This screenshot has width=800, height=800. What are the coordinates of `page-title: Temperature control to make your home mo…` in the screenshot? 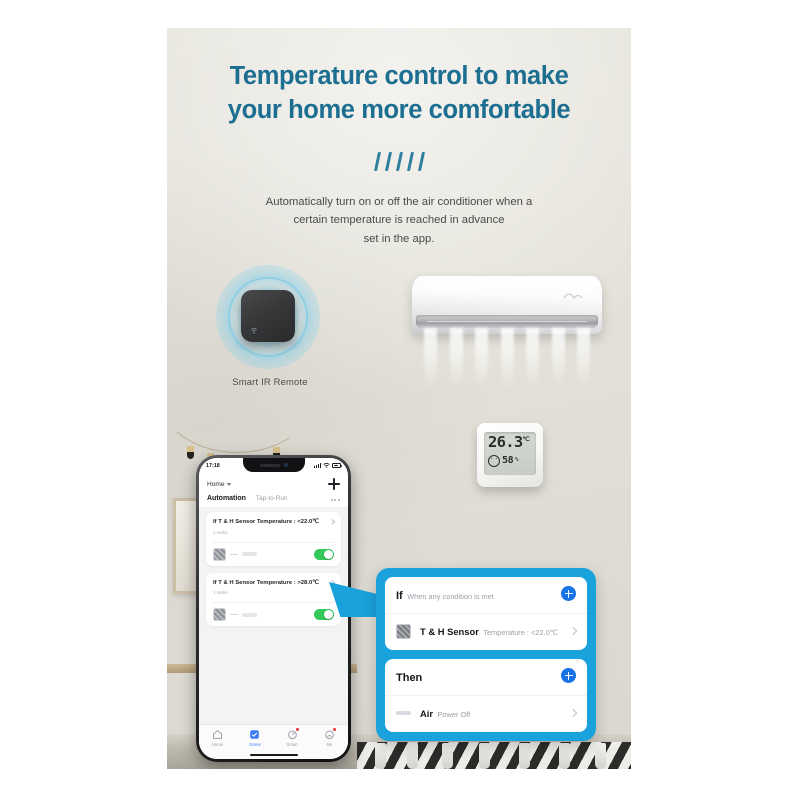 It's located at (399, 94).